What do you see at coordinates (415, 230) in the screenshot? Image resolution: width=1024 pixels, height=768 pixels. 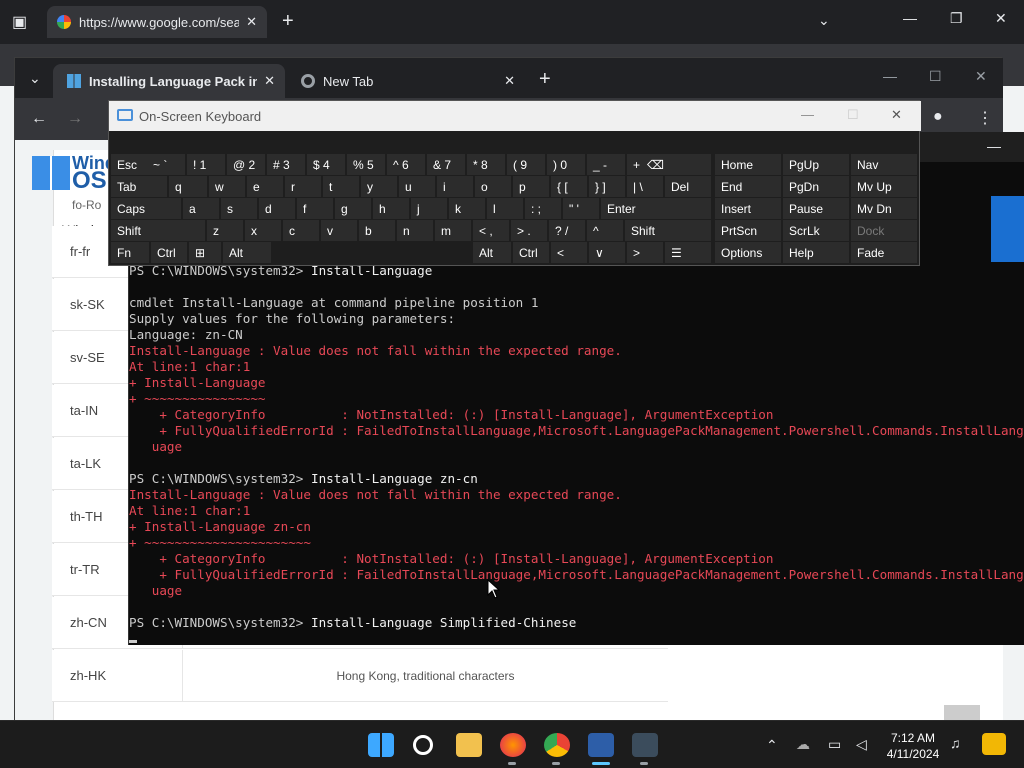 I see `osk-key: n` at bounding box center [415, 230].